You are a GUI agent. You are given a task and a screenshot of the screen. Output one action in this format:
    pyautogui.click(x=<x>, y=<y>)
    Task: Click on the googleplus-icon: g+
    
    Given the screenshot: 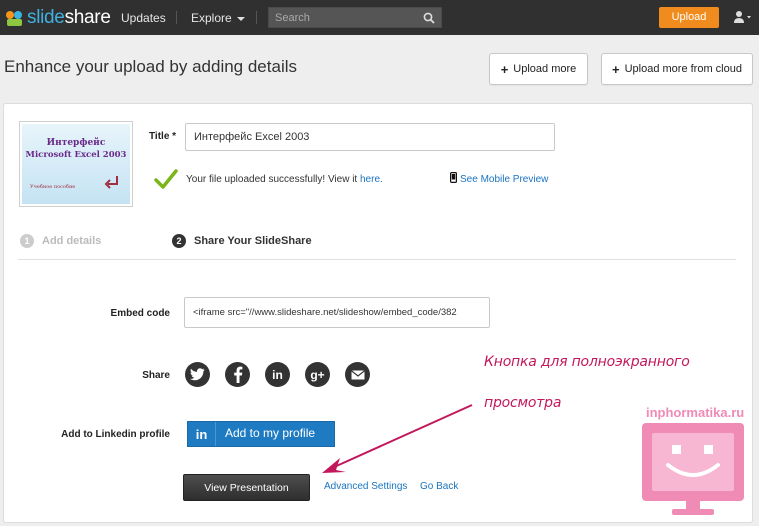 What is the action you would take?
    pyautogui.click(x=317, y=374)
    